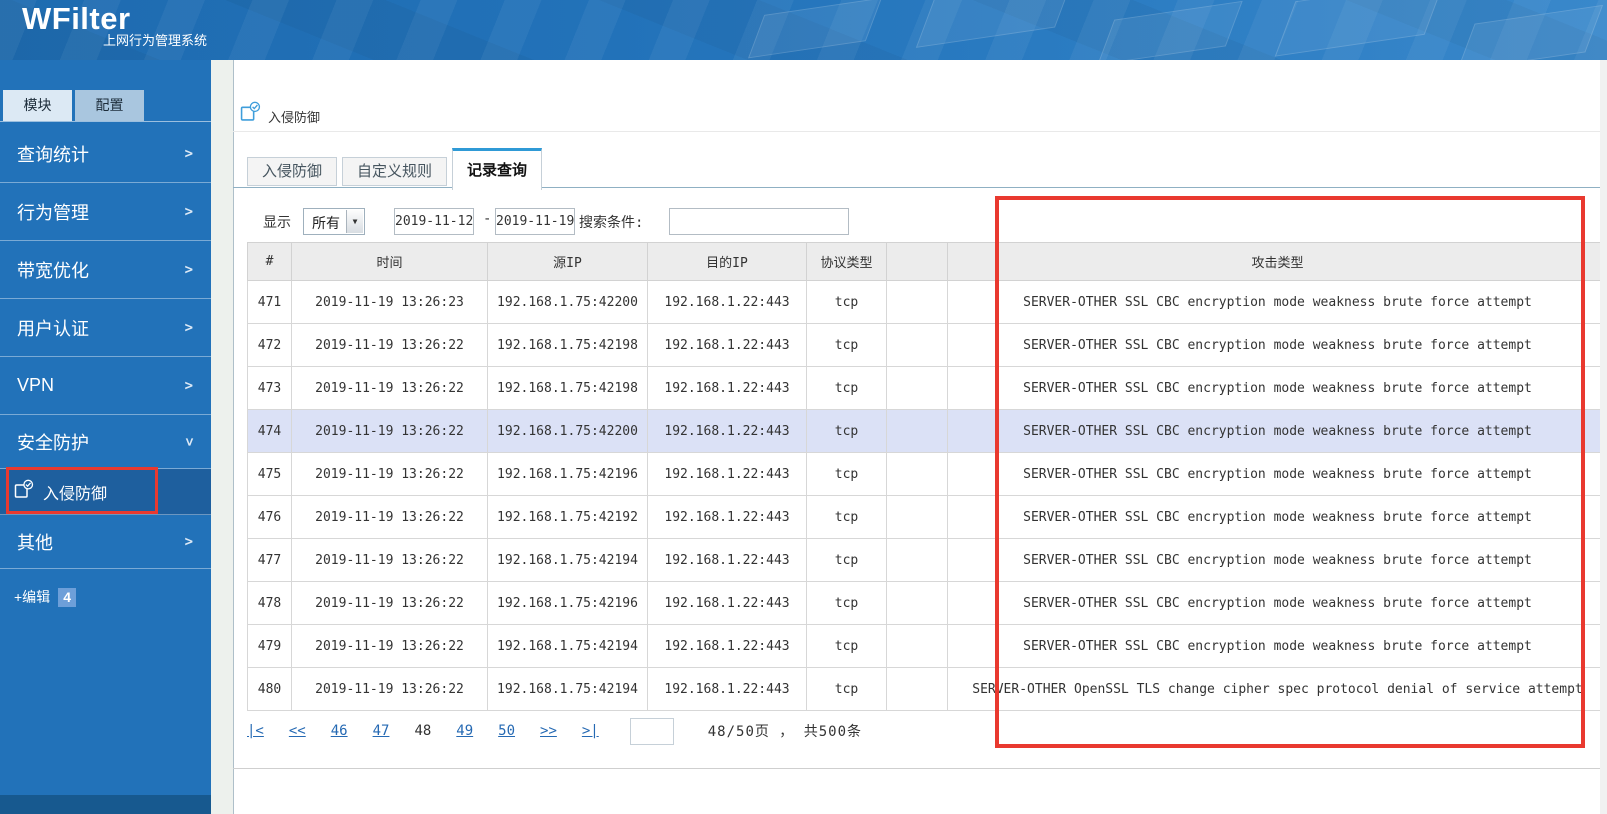  What do you see at coordinates (32, 597) in the screenshot?
I see `sidebar-edit-link: +编辑` at bounding box center [32, 597].